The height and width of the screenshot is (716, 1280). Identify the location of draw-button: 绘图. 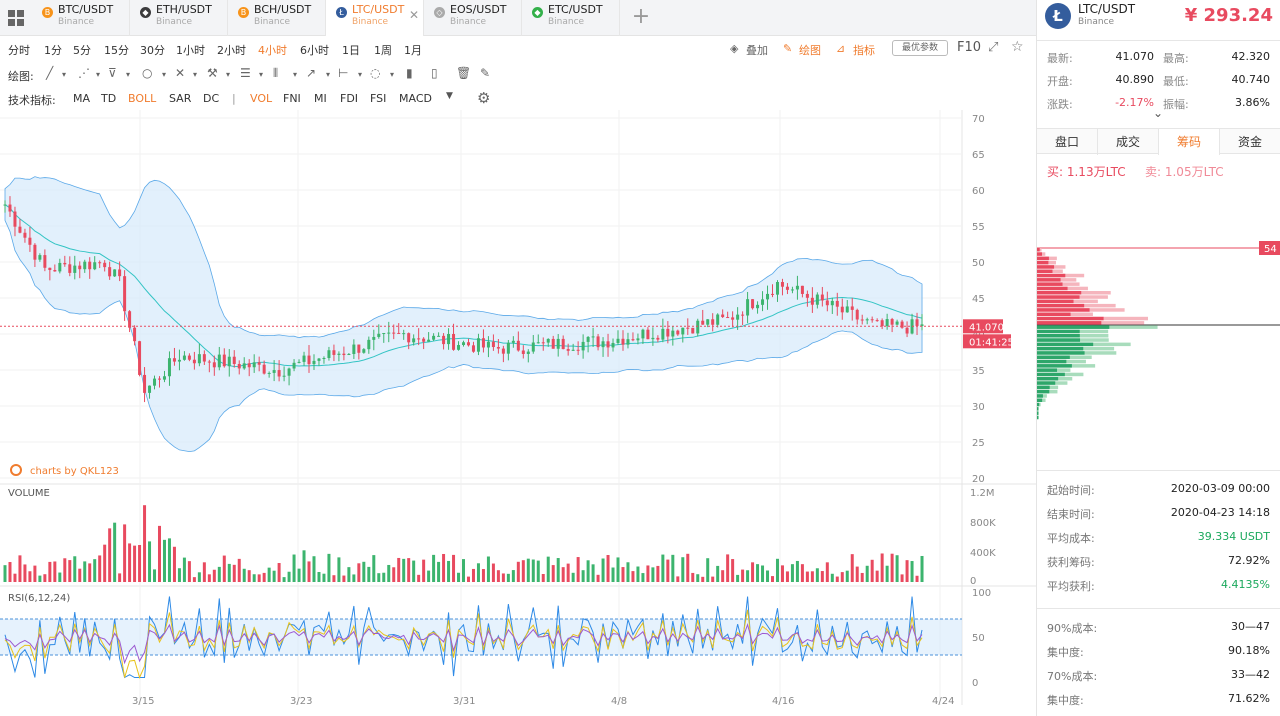
(810, 50).